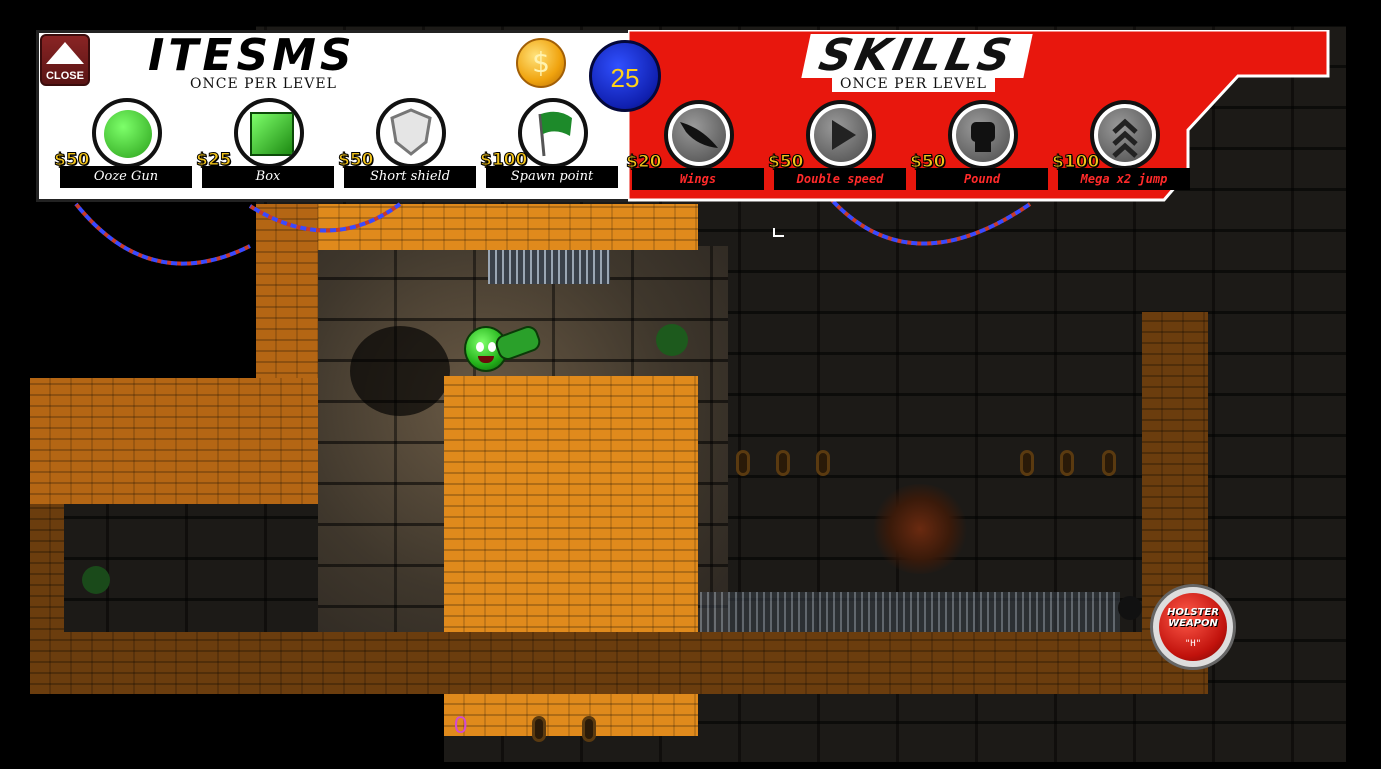 The height and width of the screenshot is (769, 1381). Describe the element at coordinates (1125, 135) in the screenshot. I see `double-chevron-up-icon` at that location.